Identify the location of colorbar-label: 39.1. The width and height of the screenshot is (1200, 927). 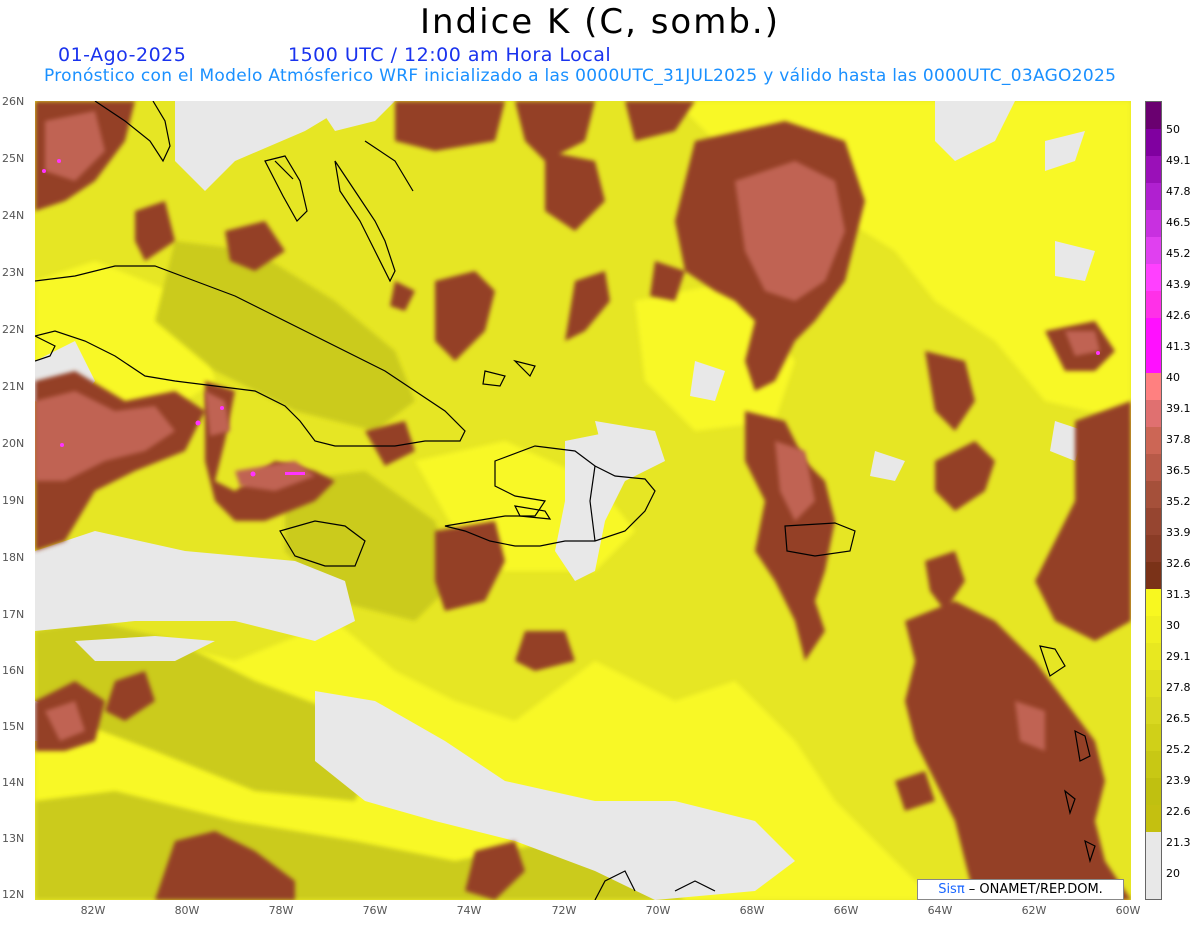
(1178, 408).